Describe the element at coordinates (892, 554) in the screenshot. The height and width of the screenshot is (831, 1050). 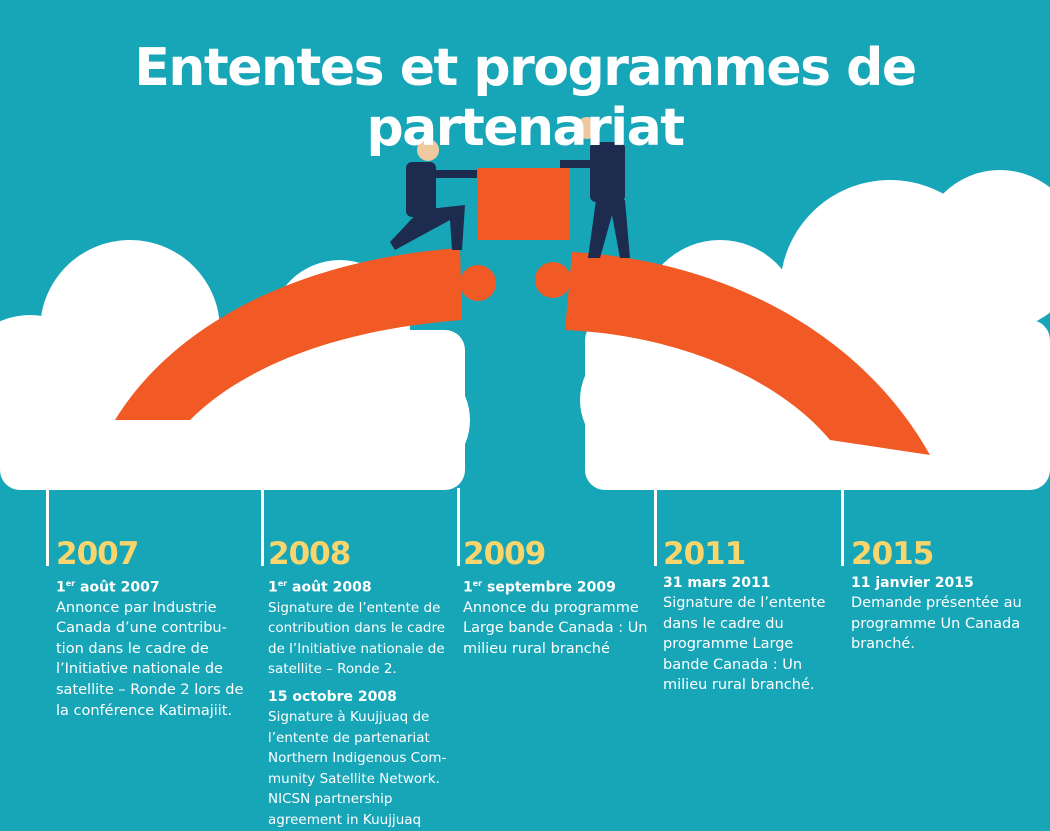
I see `year-label: 2015` at that location.